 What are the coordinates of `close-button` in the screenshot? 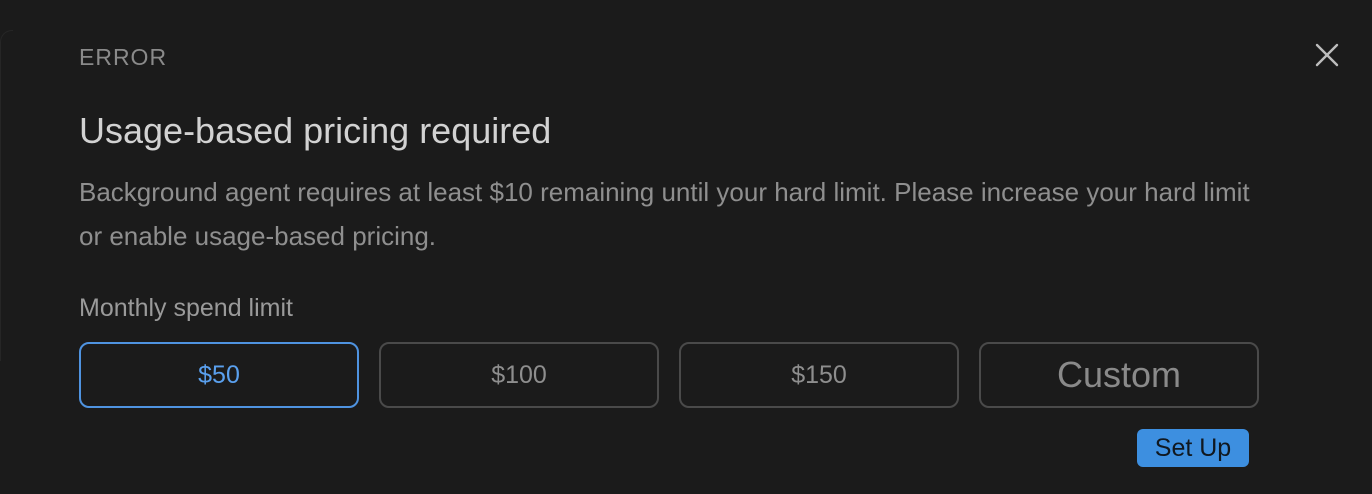 It's located at (1327, 55).